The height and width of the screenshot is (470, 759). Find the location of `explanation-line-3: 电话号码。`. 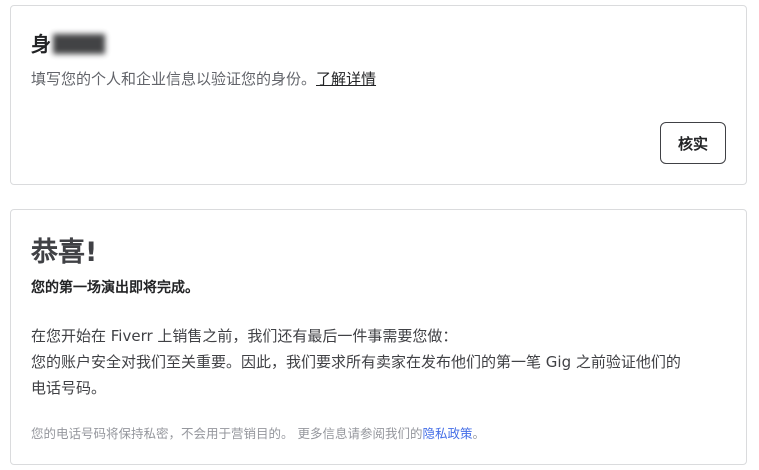

explanation-line-3: 电话号码。 is located at coordinates (69, 388).